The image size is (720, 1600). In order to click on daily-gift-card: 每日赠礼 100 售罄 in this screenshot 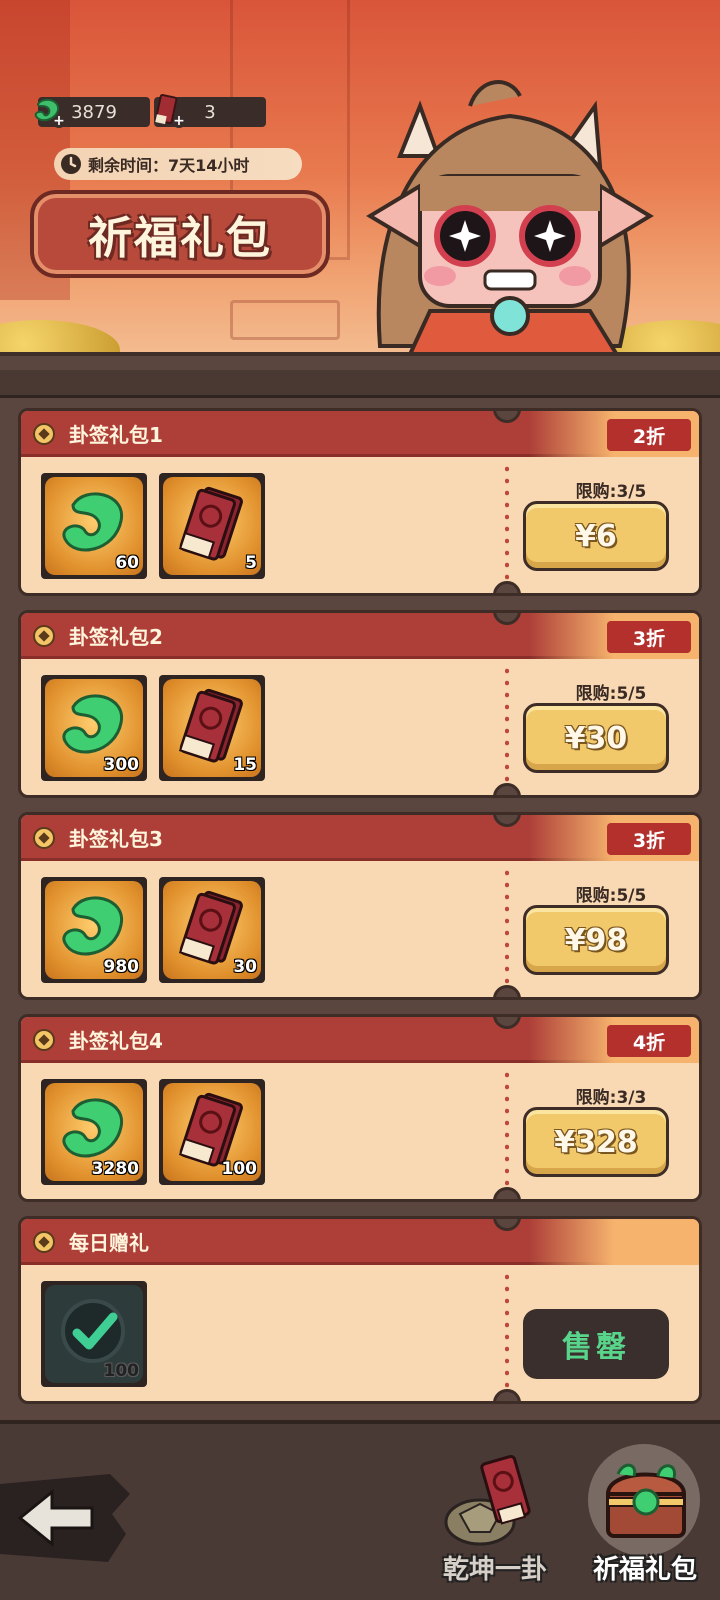, I will do `click(360, 1310)`.